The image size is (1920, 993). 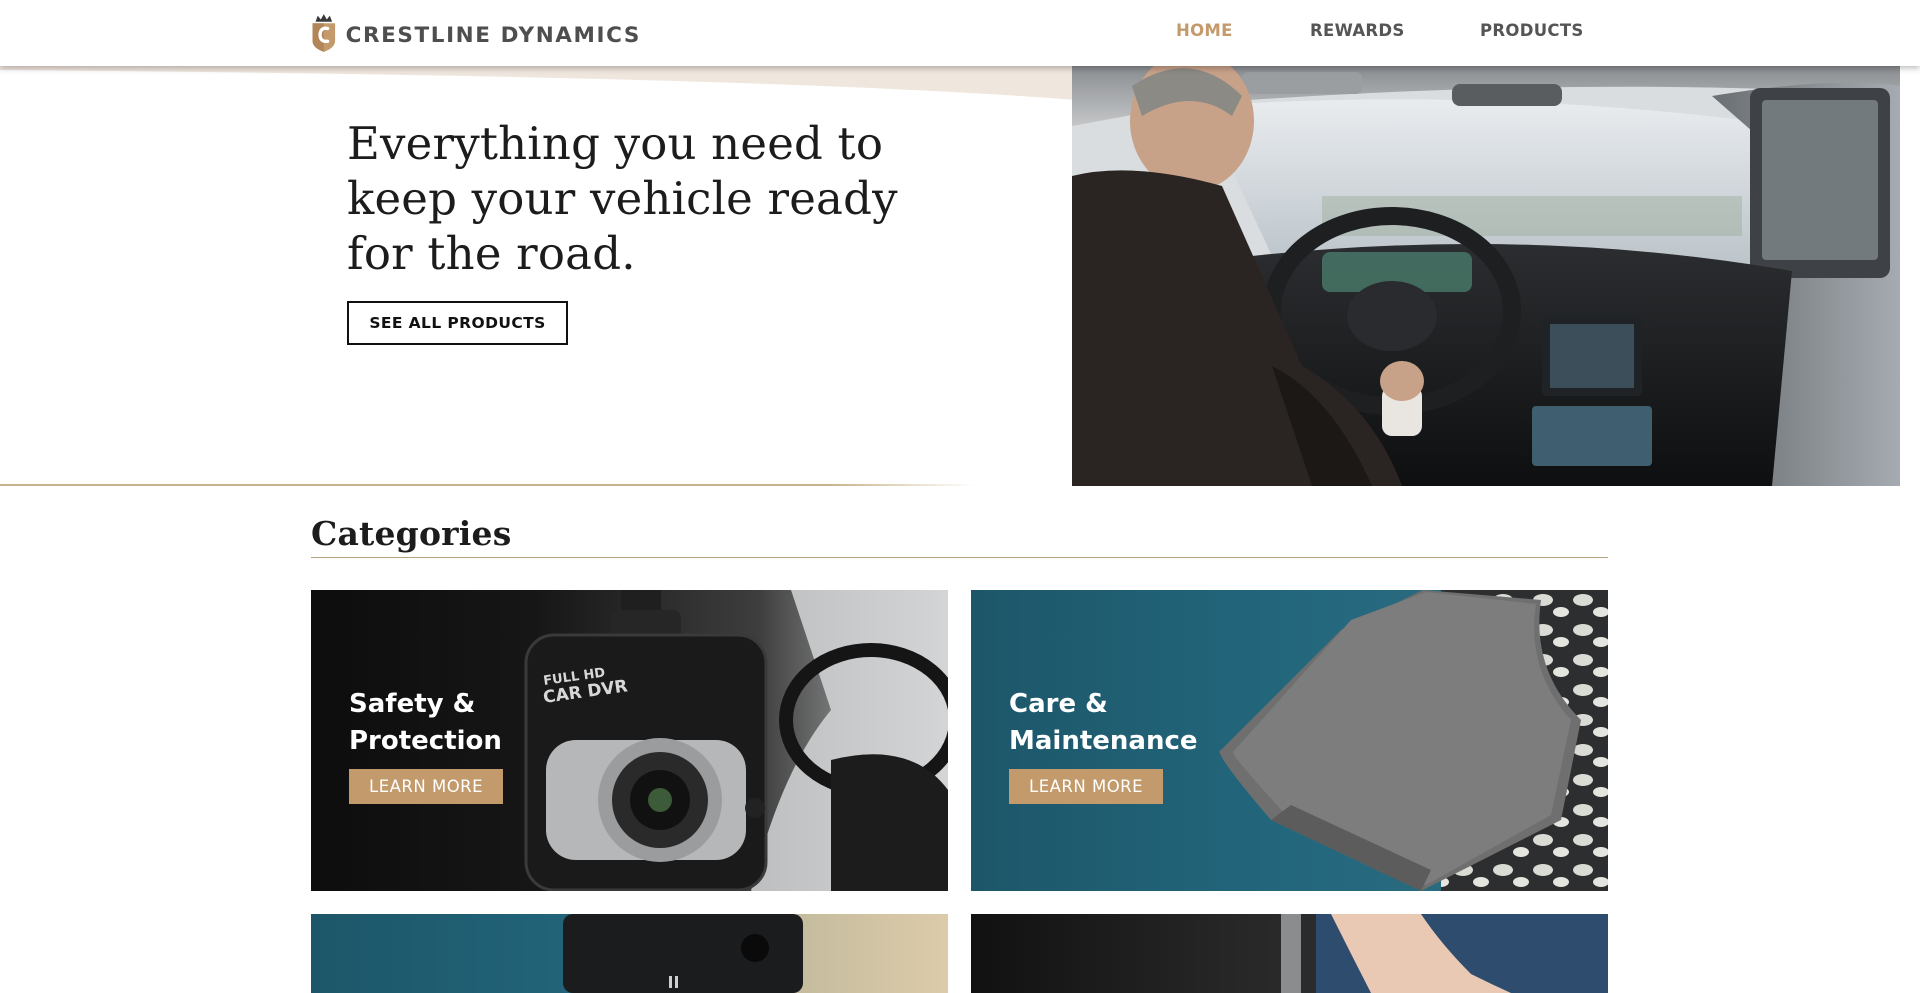 I want to click on site-header: CRESTLINE DYNAMICS HOME REWARDS PRODUCTS, so click(x=960, y=33).